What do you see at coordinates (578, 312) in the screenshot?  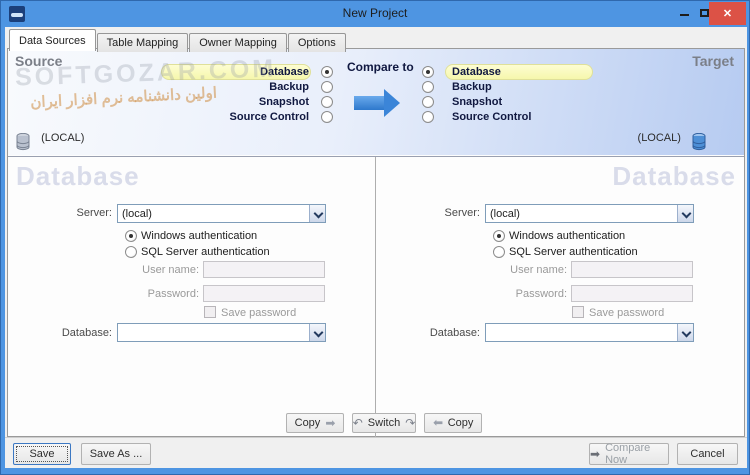 I see `target-save-password-checkbox` at bounding box center [578, 312].